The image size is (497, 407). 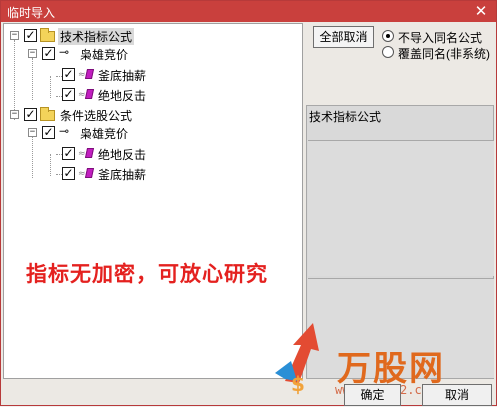 What do you see at coordinates (388, 36) in the screenshot?
I see `radio-selected-icon` at bounding box center [388, 36].